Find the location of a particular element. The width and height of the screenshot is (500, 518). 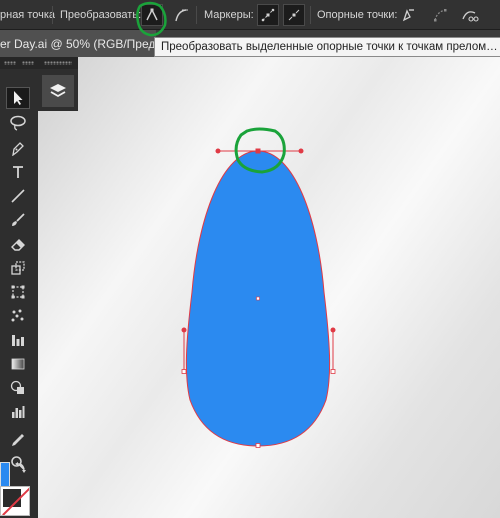

center-point is located at coordinates (258, 298).